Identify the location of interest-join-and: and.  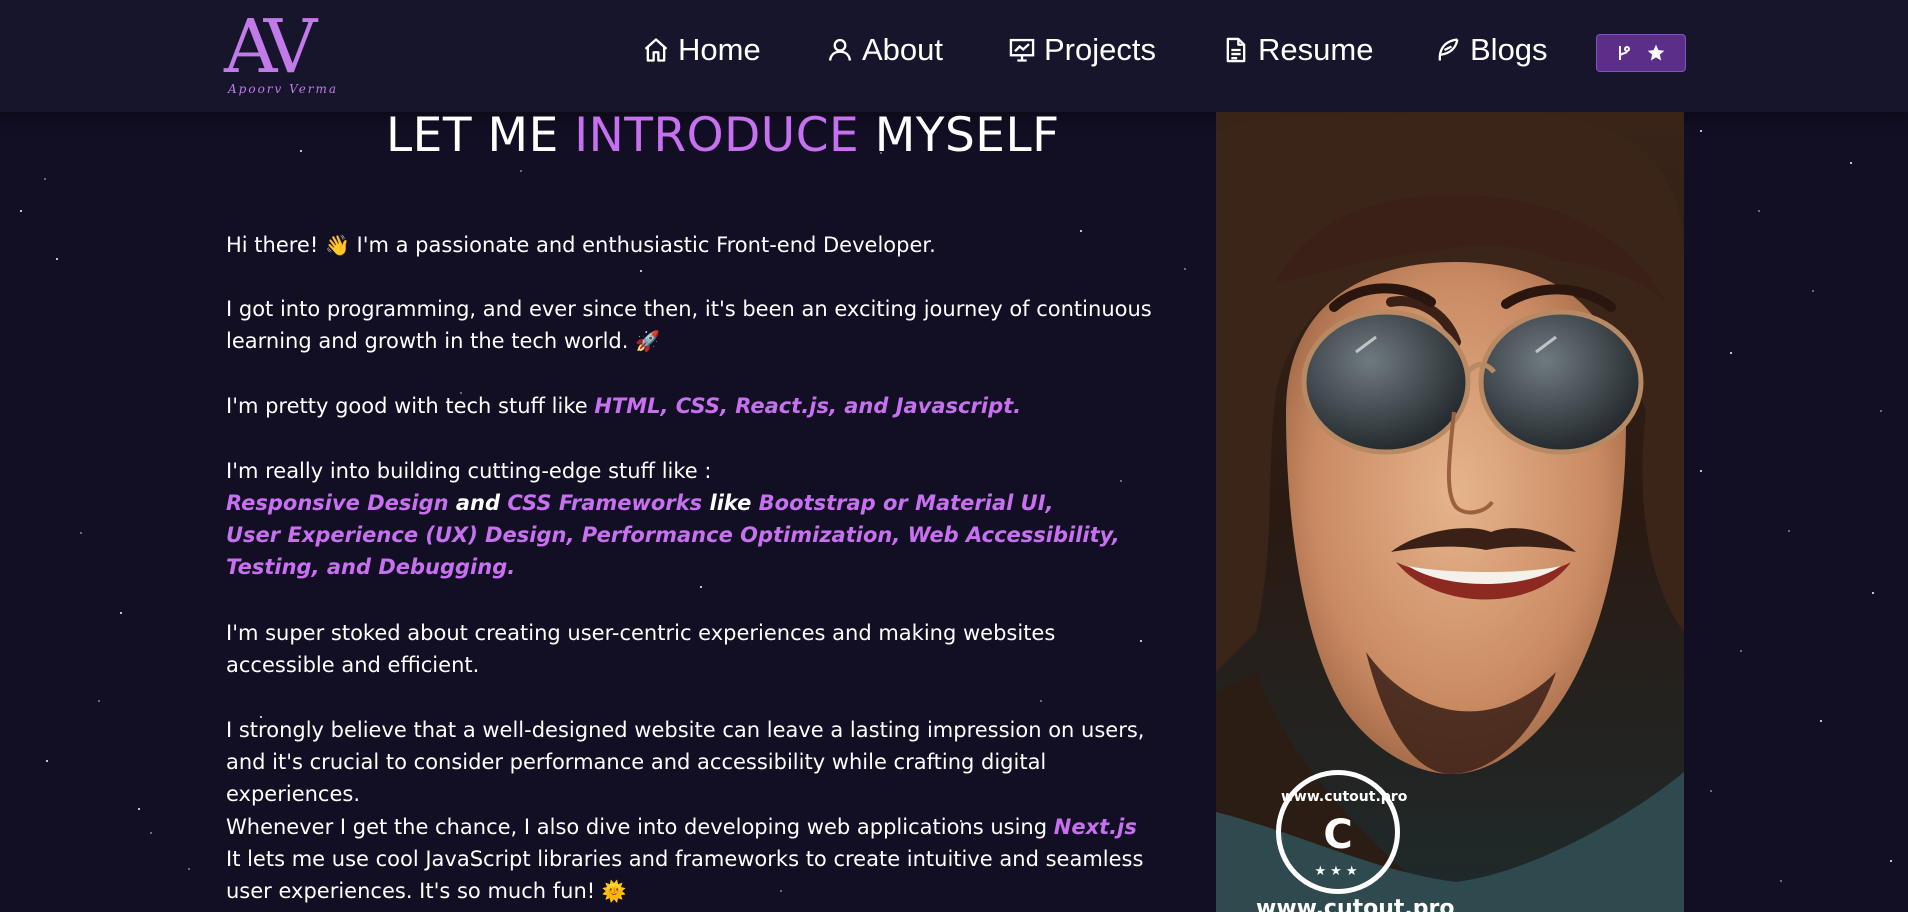
(478, 503).